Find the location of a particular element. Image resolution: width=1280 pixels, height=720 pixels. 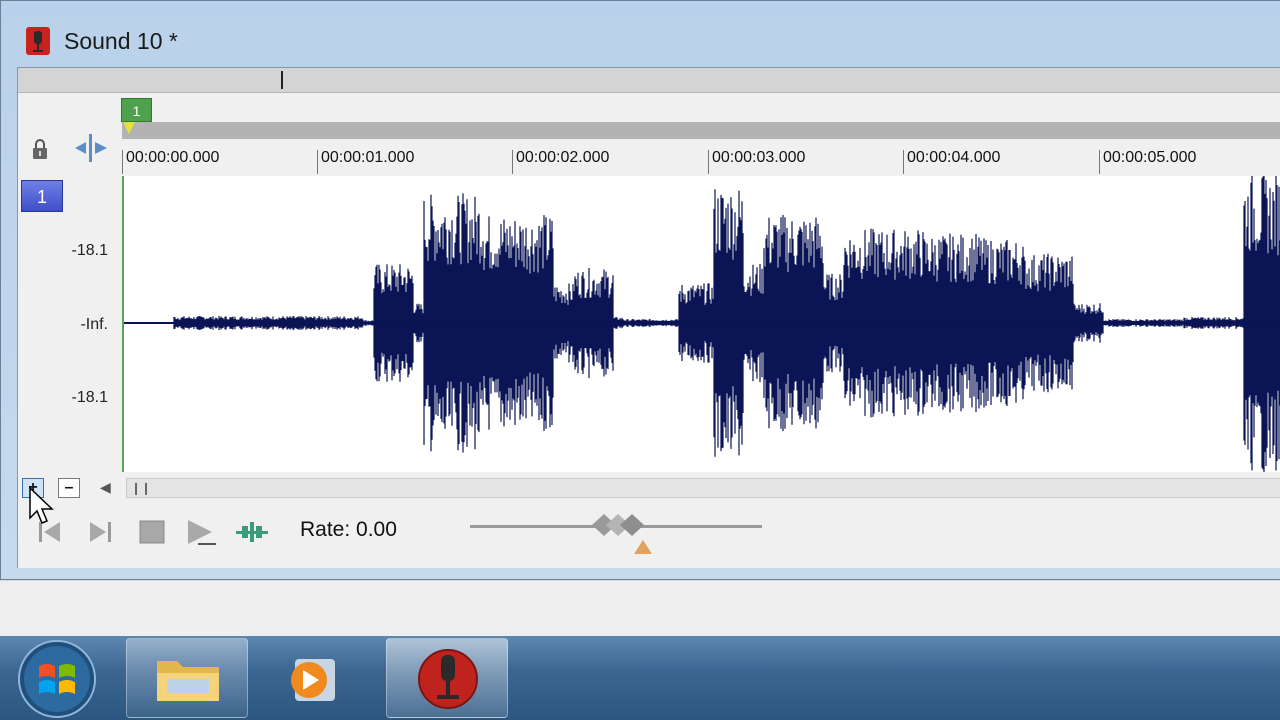

go-to-end-icon is located at coordinates (100, 532).